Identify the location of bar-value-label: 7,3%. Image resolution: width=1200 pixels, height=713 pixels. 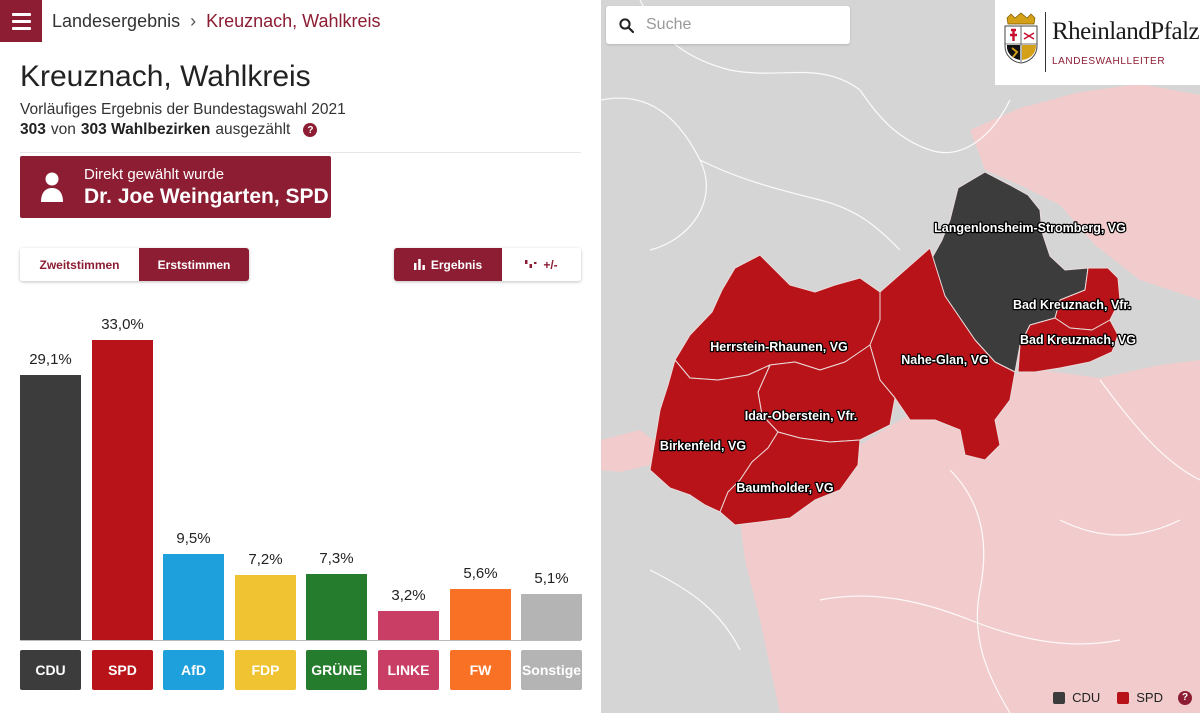
(336, 558).